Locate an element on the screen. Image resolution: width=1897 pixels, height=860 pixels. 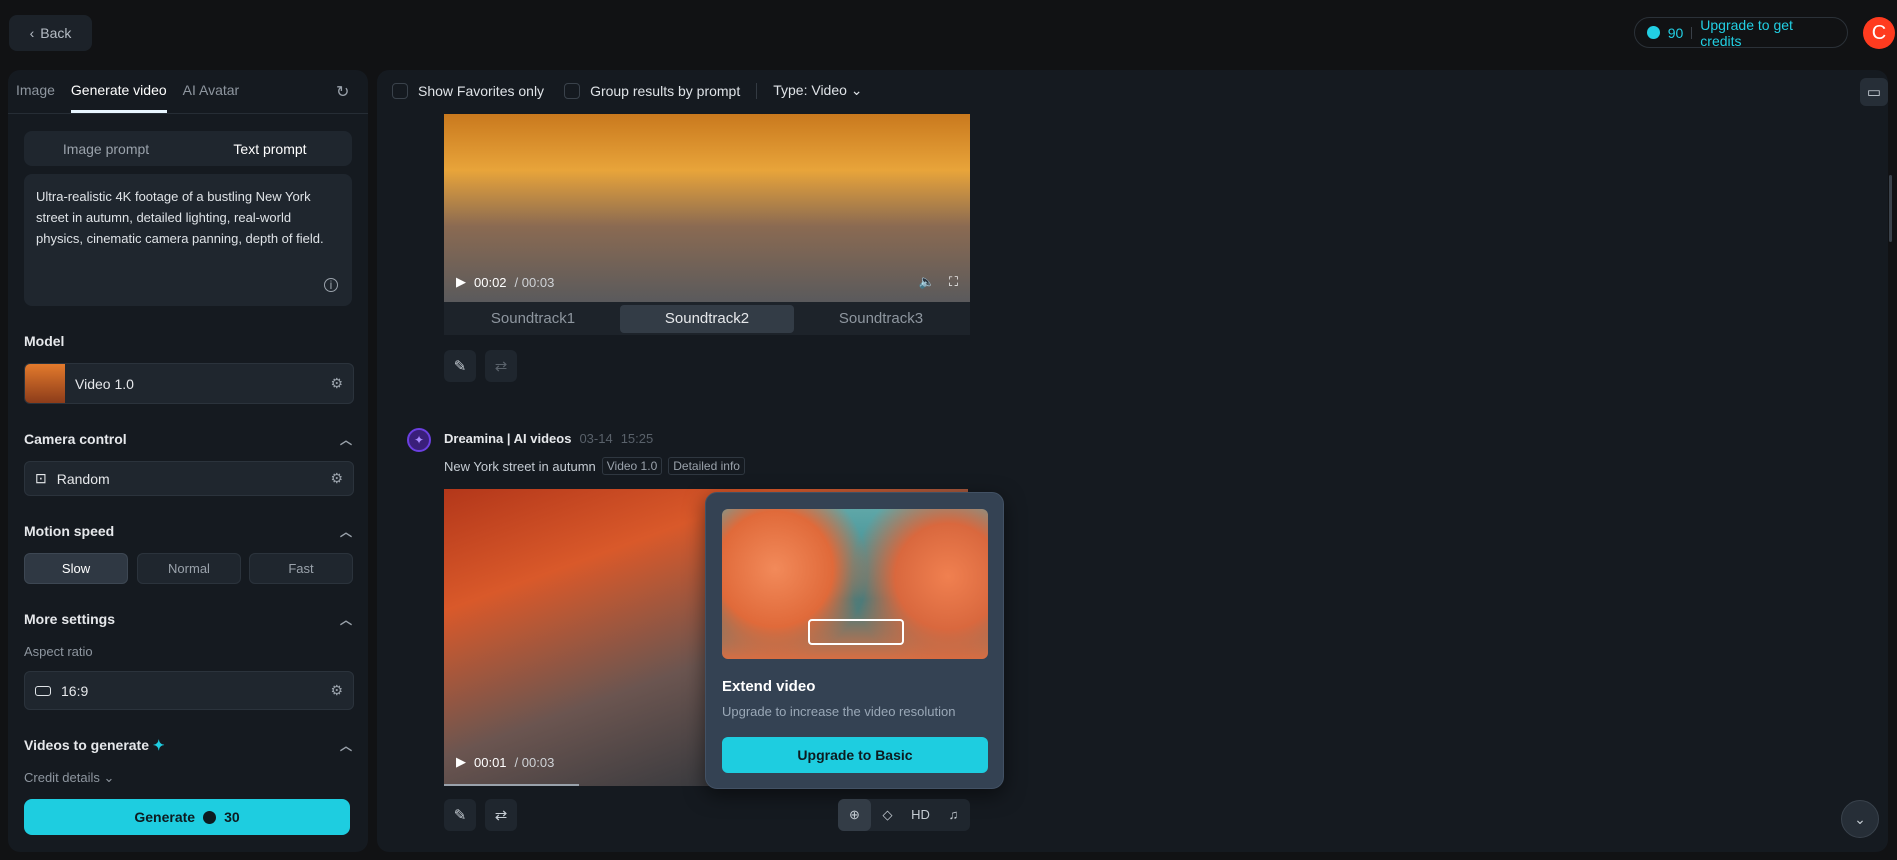
camera-icon: ⊡ is located at coordinates (41, 478).